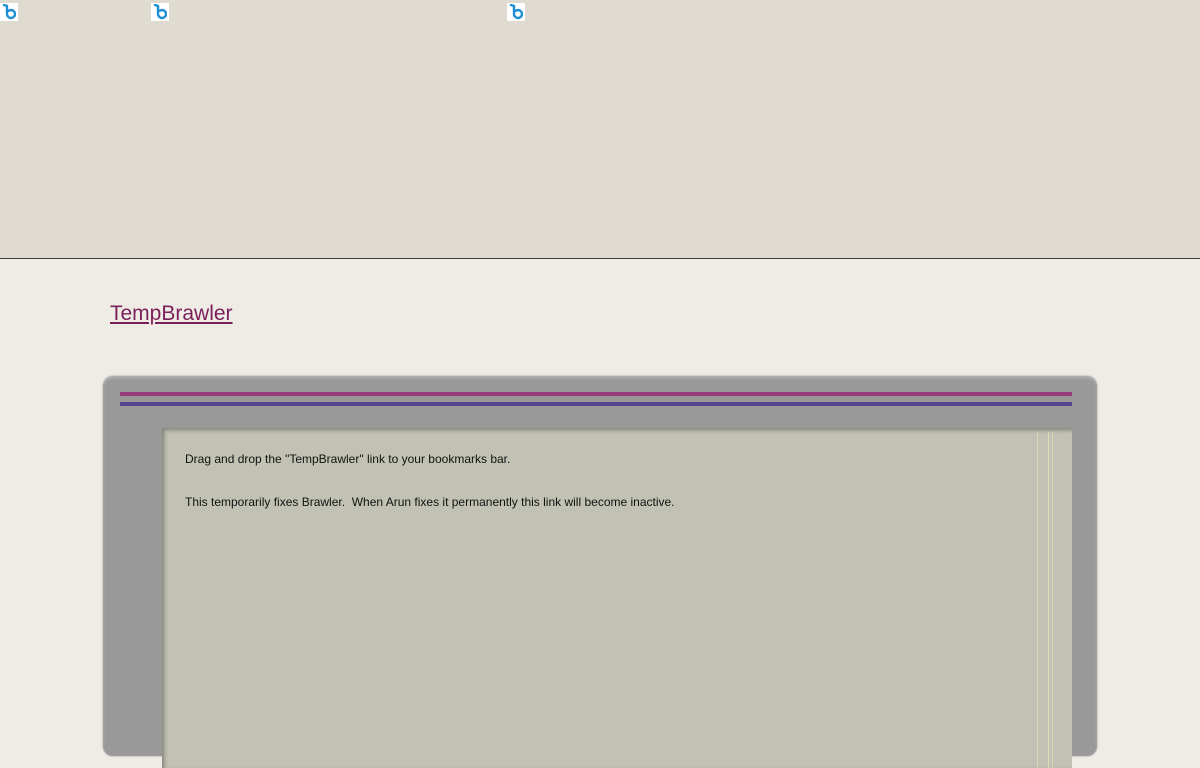 The image size is (1200, 768). I want to click on tempbrawler-bookmarklet-link: TempBrawler, so click(171, 314).